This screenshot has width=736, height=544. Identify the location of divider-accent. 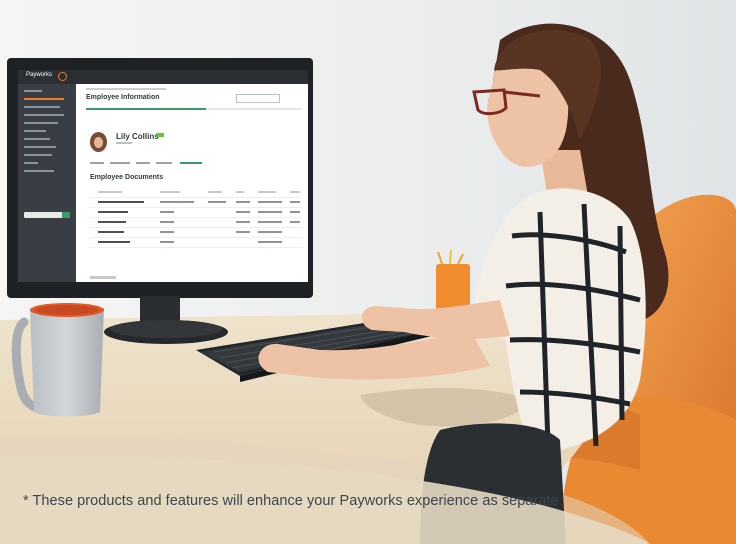
(146, 109).